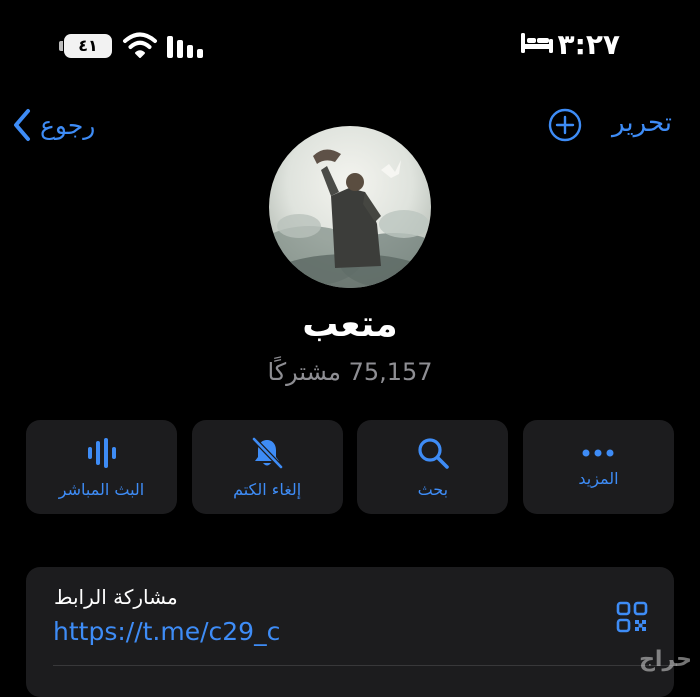  Describe the element at coordinates (665, 659) in the screenshot. I see `watermark: حراج` at that location.